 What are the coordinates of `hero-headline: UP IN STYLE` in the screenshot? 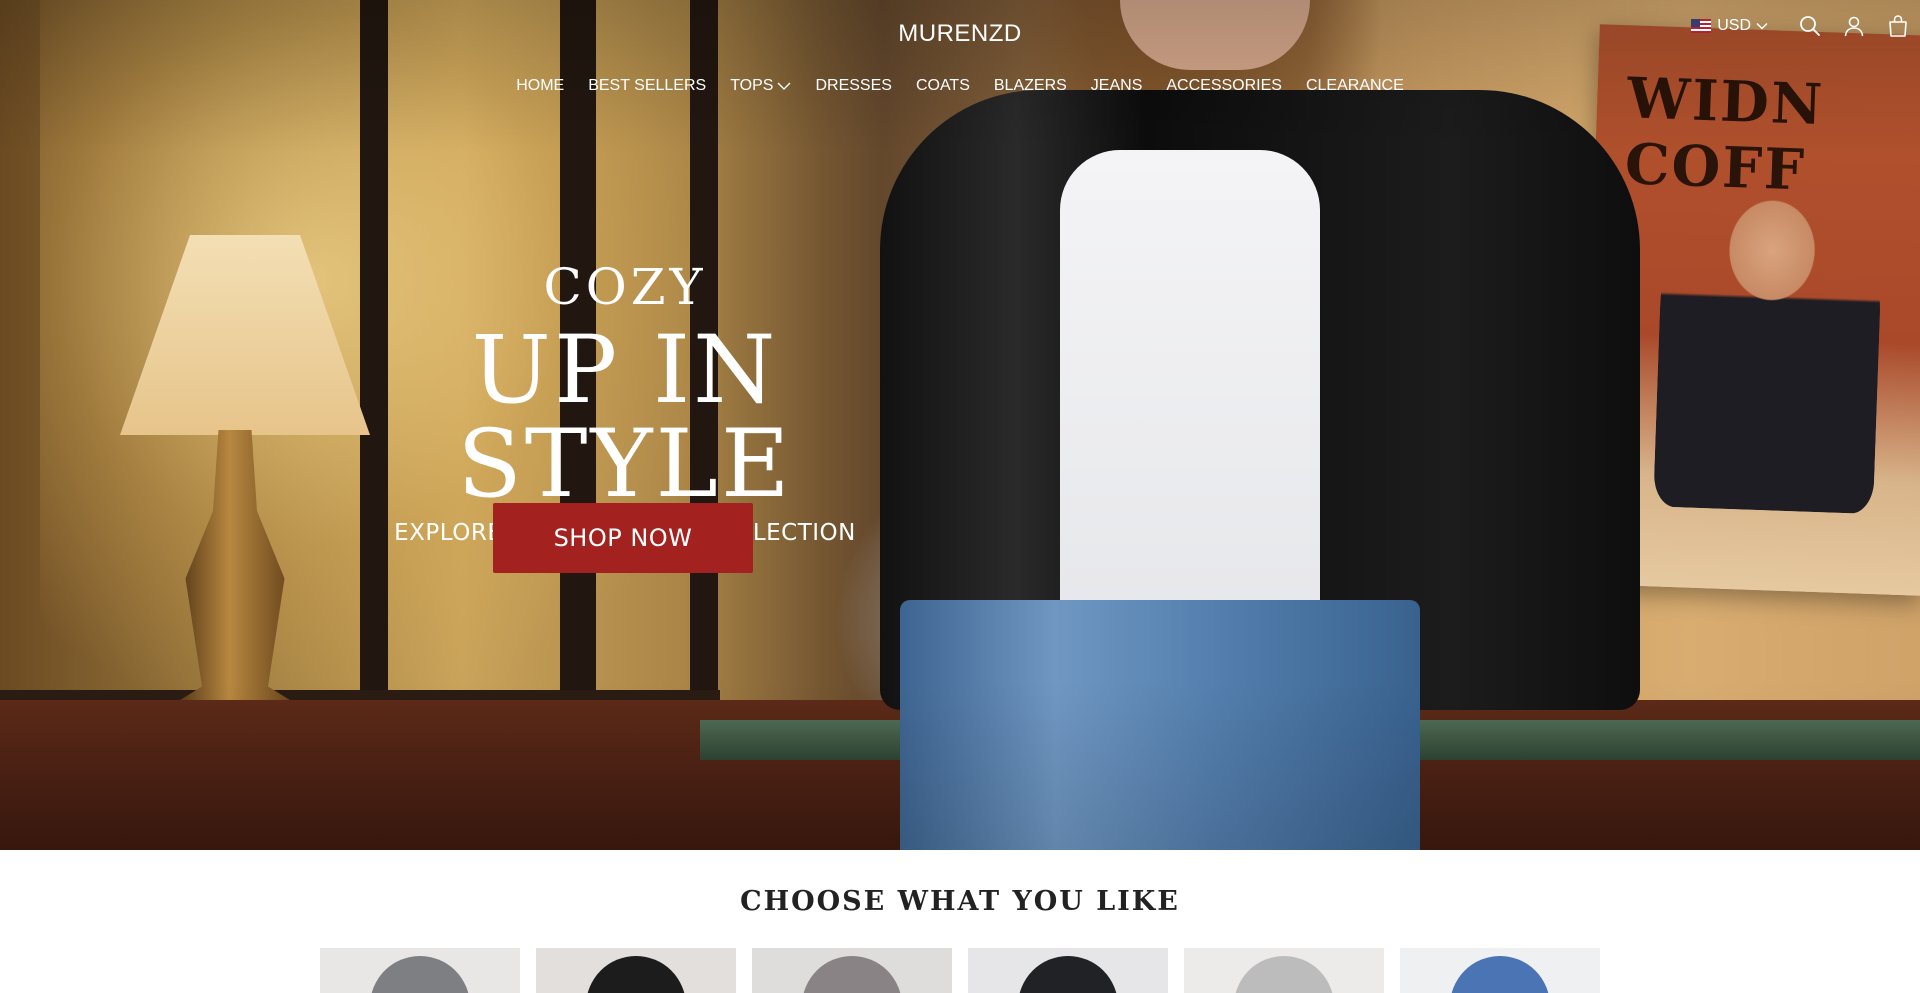 It's located at (625, 417).